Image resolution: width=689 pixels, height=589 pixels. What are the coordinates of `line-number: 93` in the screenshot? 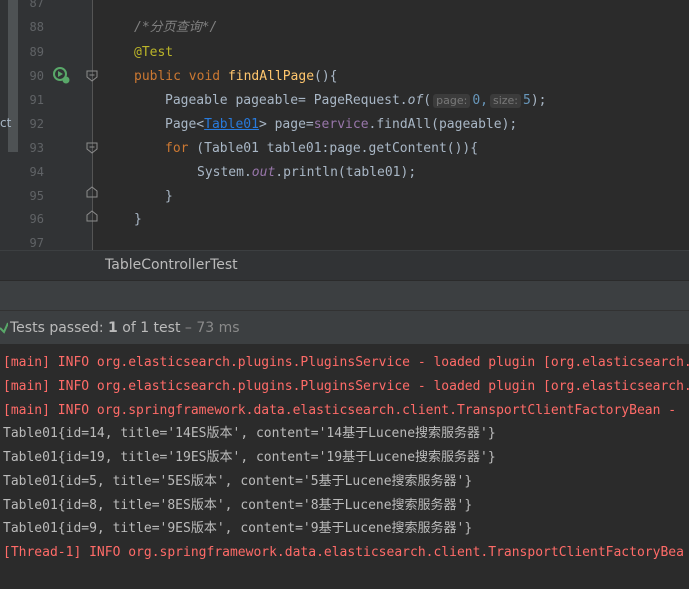 It's located at (36, 148).